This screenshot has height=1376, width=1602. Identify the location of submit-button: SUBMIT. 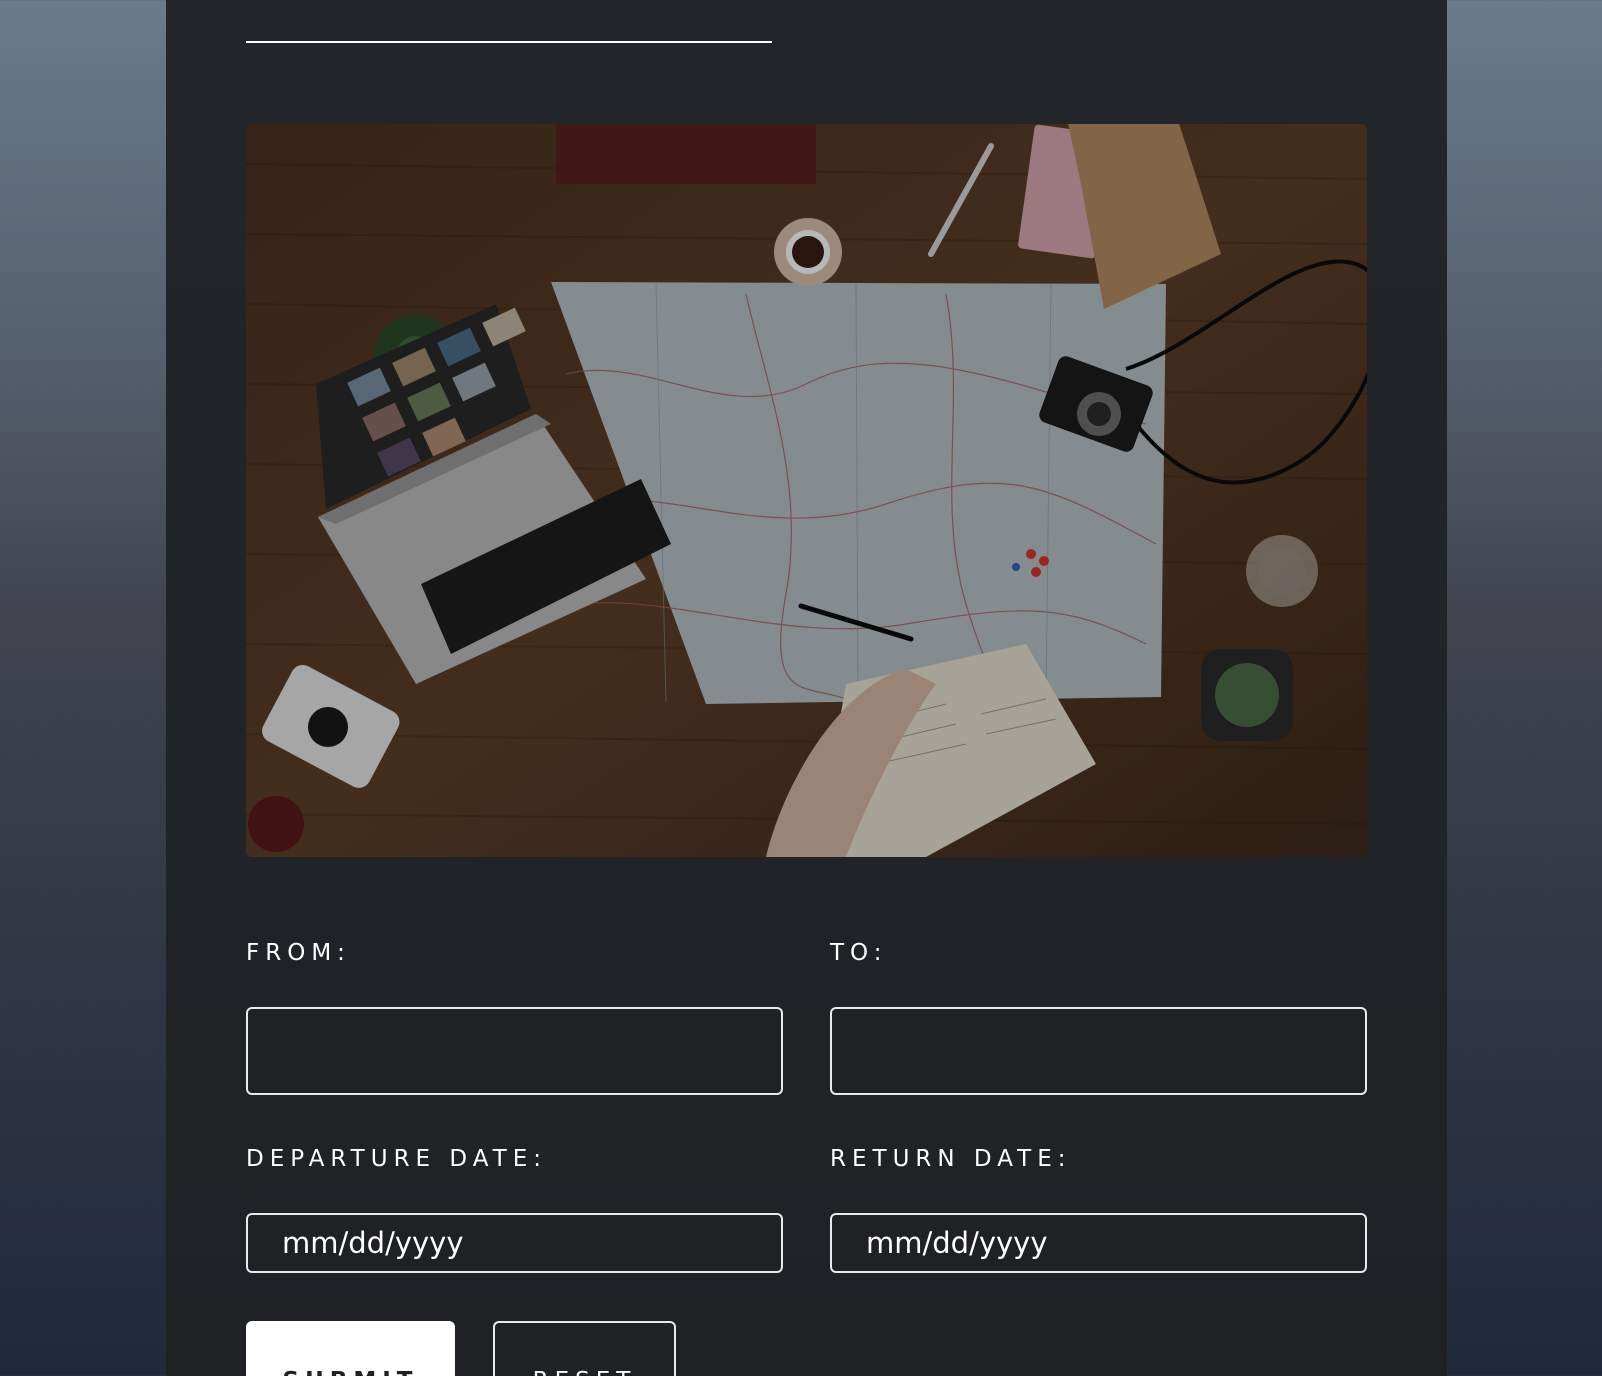
(350, 1348).